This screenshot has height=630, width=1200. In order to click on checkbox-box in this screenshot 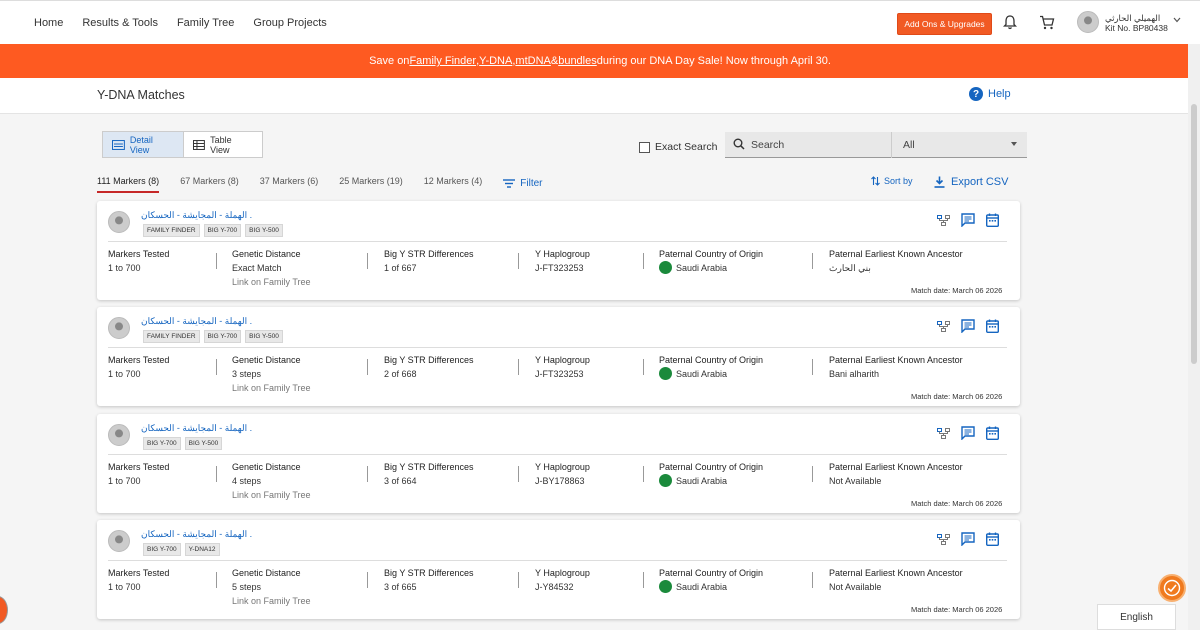, I will do `click(644, 147)`.